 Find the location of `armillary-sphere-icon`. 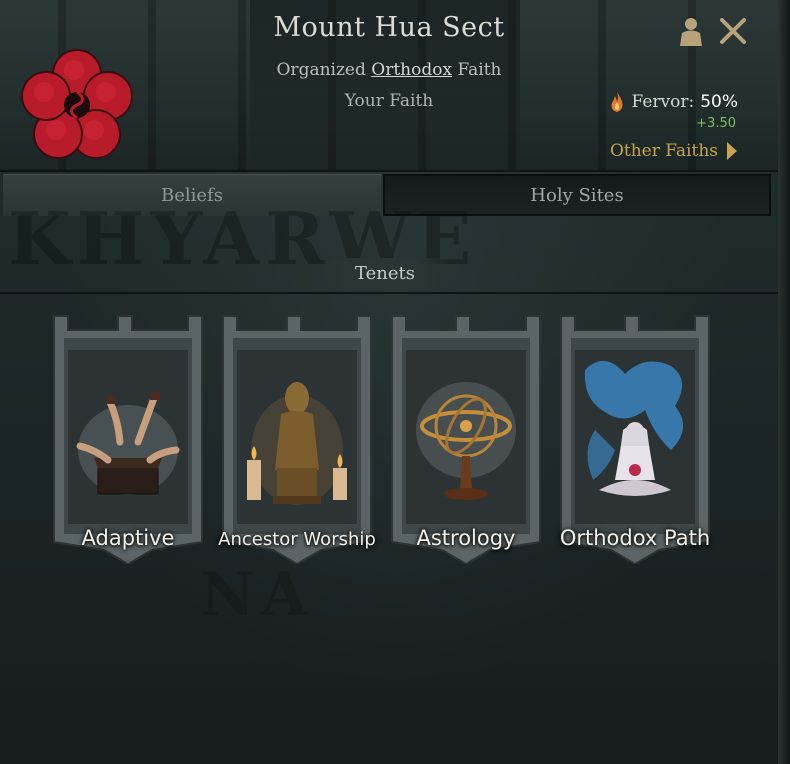

armillary-sphere-icon is located at coordinates (466, 441).